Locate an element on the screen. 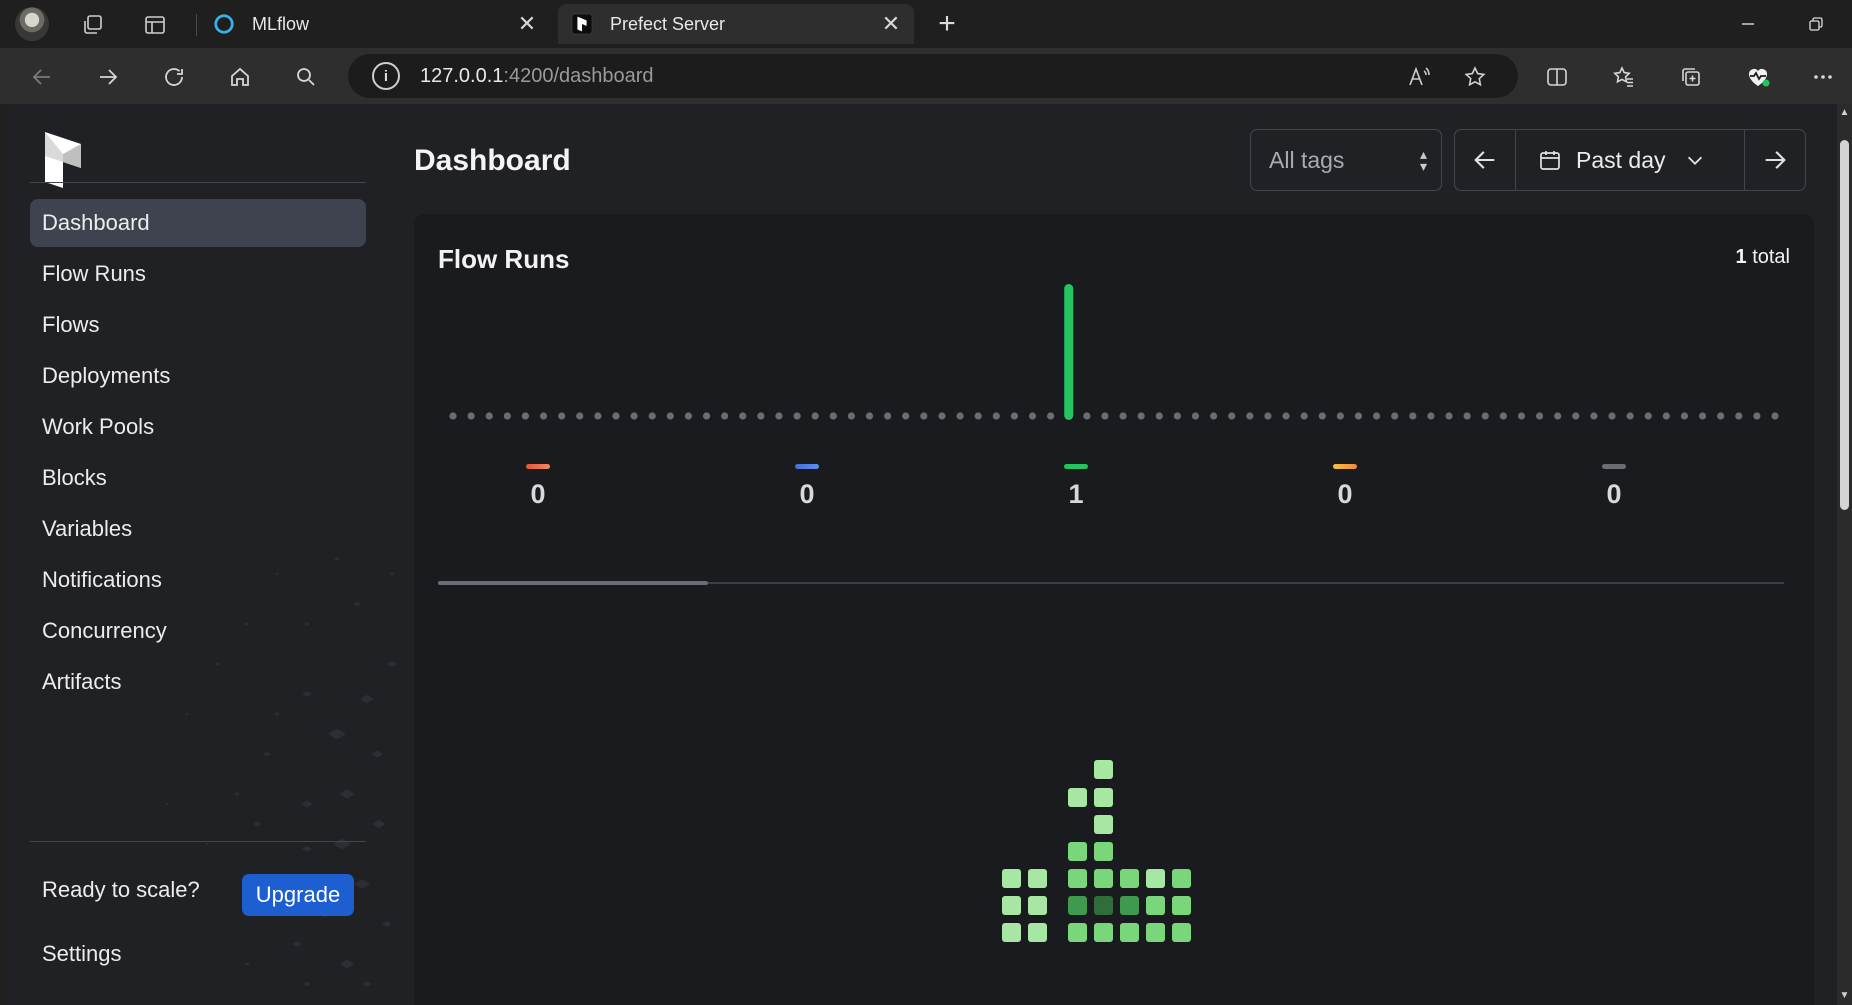  state-count: 1 is located at coordinates (1076, 494).